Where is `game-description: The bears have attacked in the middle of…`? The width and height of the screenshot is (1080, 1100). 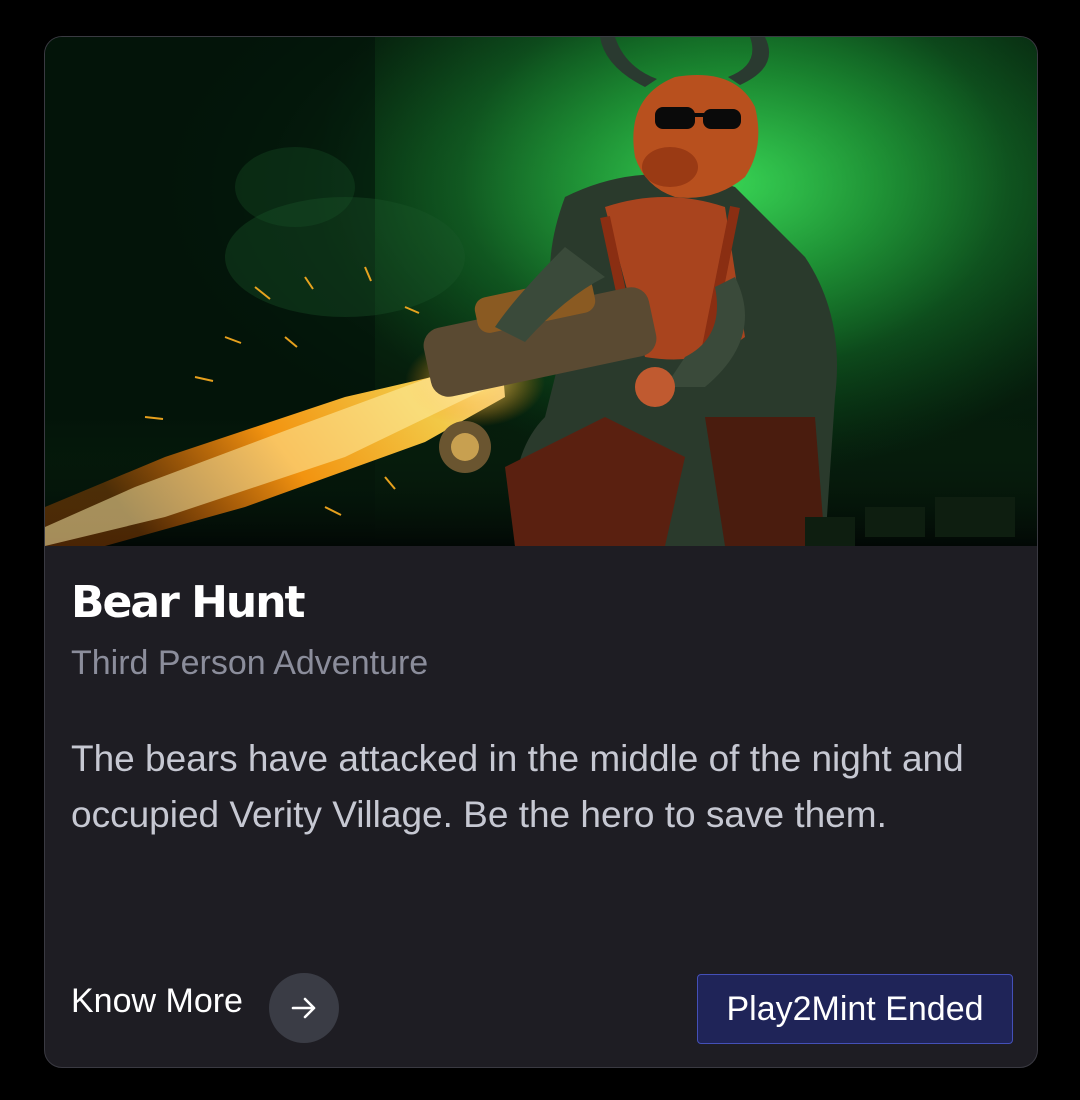 game-description: The bears have attacked in the middle of… is located at coordinates (517, 786).